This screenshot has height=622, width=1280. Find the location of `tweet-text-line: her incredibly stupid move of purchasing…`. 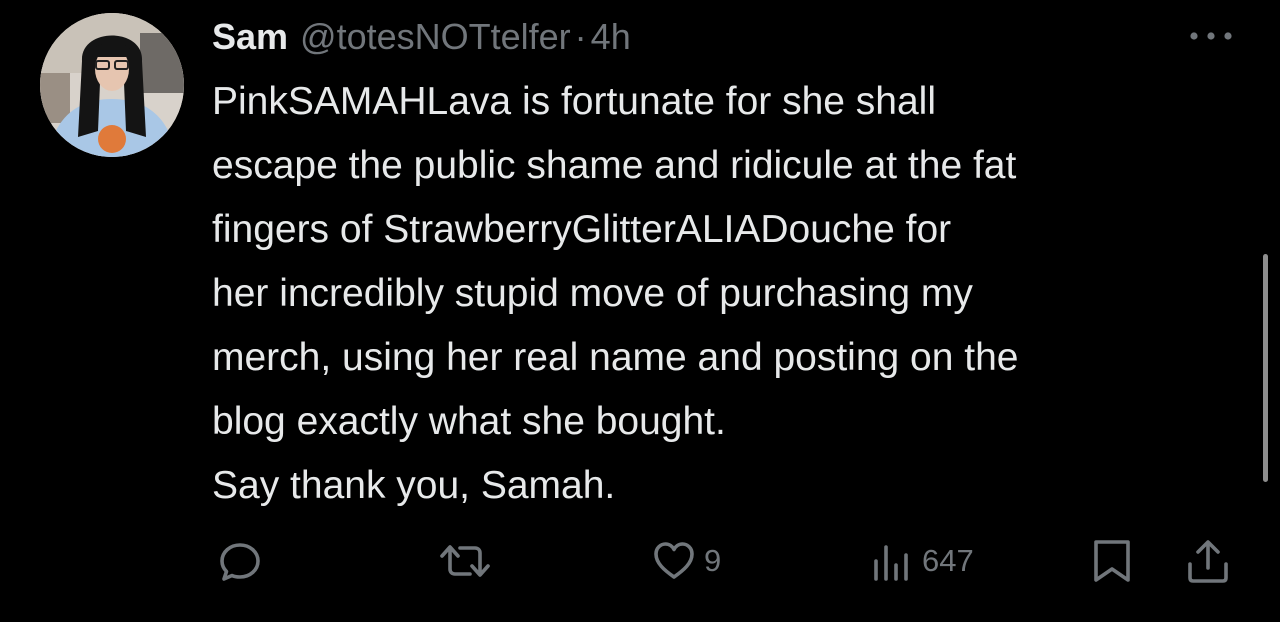

tweet-text-line: her incredibly stupid move of purchasing… is located at coordinates (592, 293).